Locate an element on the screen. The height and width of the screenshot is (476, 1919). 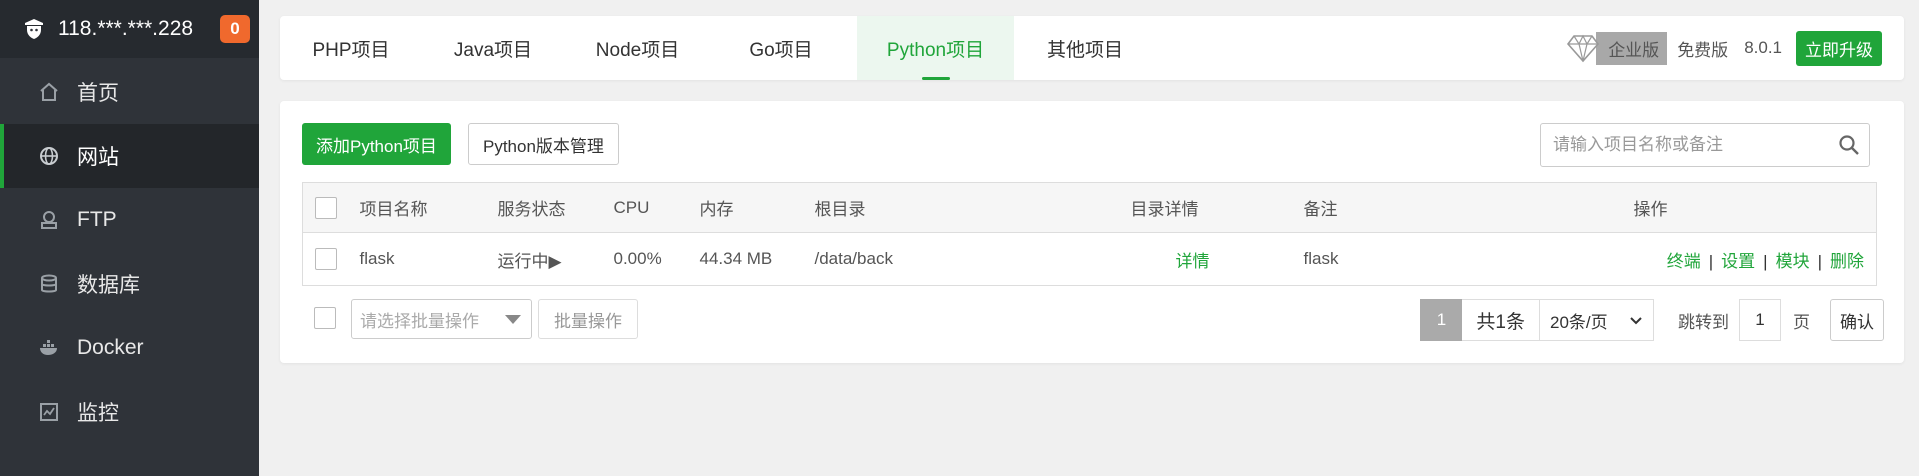
col-detail: 目录详情 is located at coordinates (1217, 207).